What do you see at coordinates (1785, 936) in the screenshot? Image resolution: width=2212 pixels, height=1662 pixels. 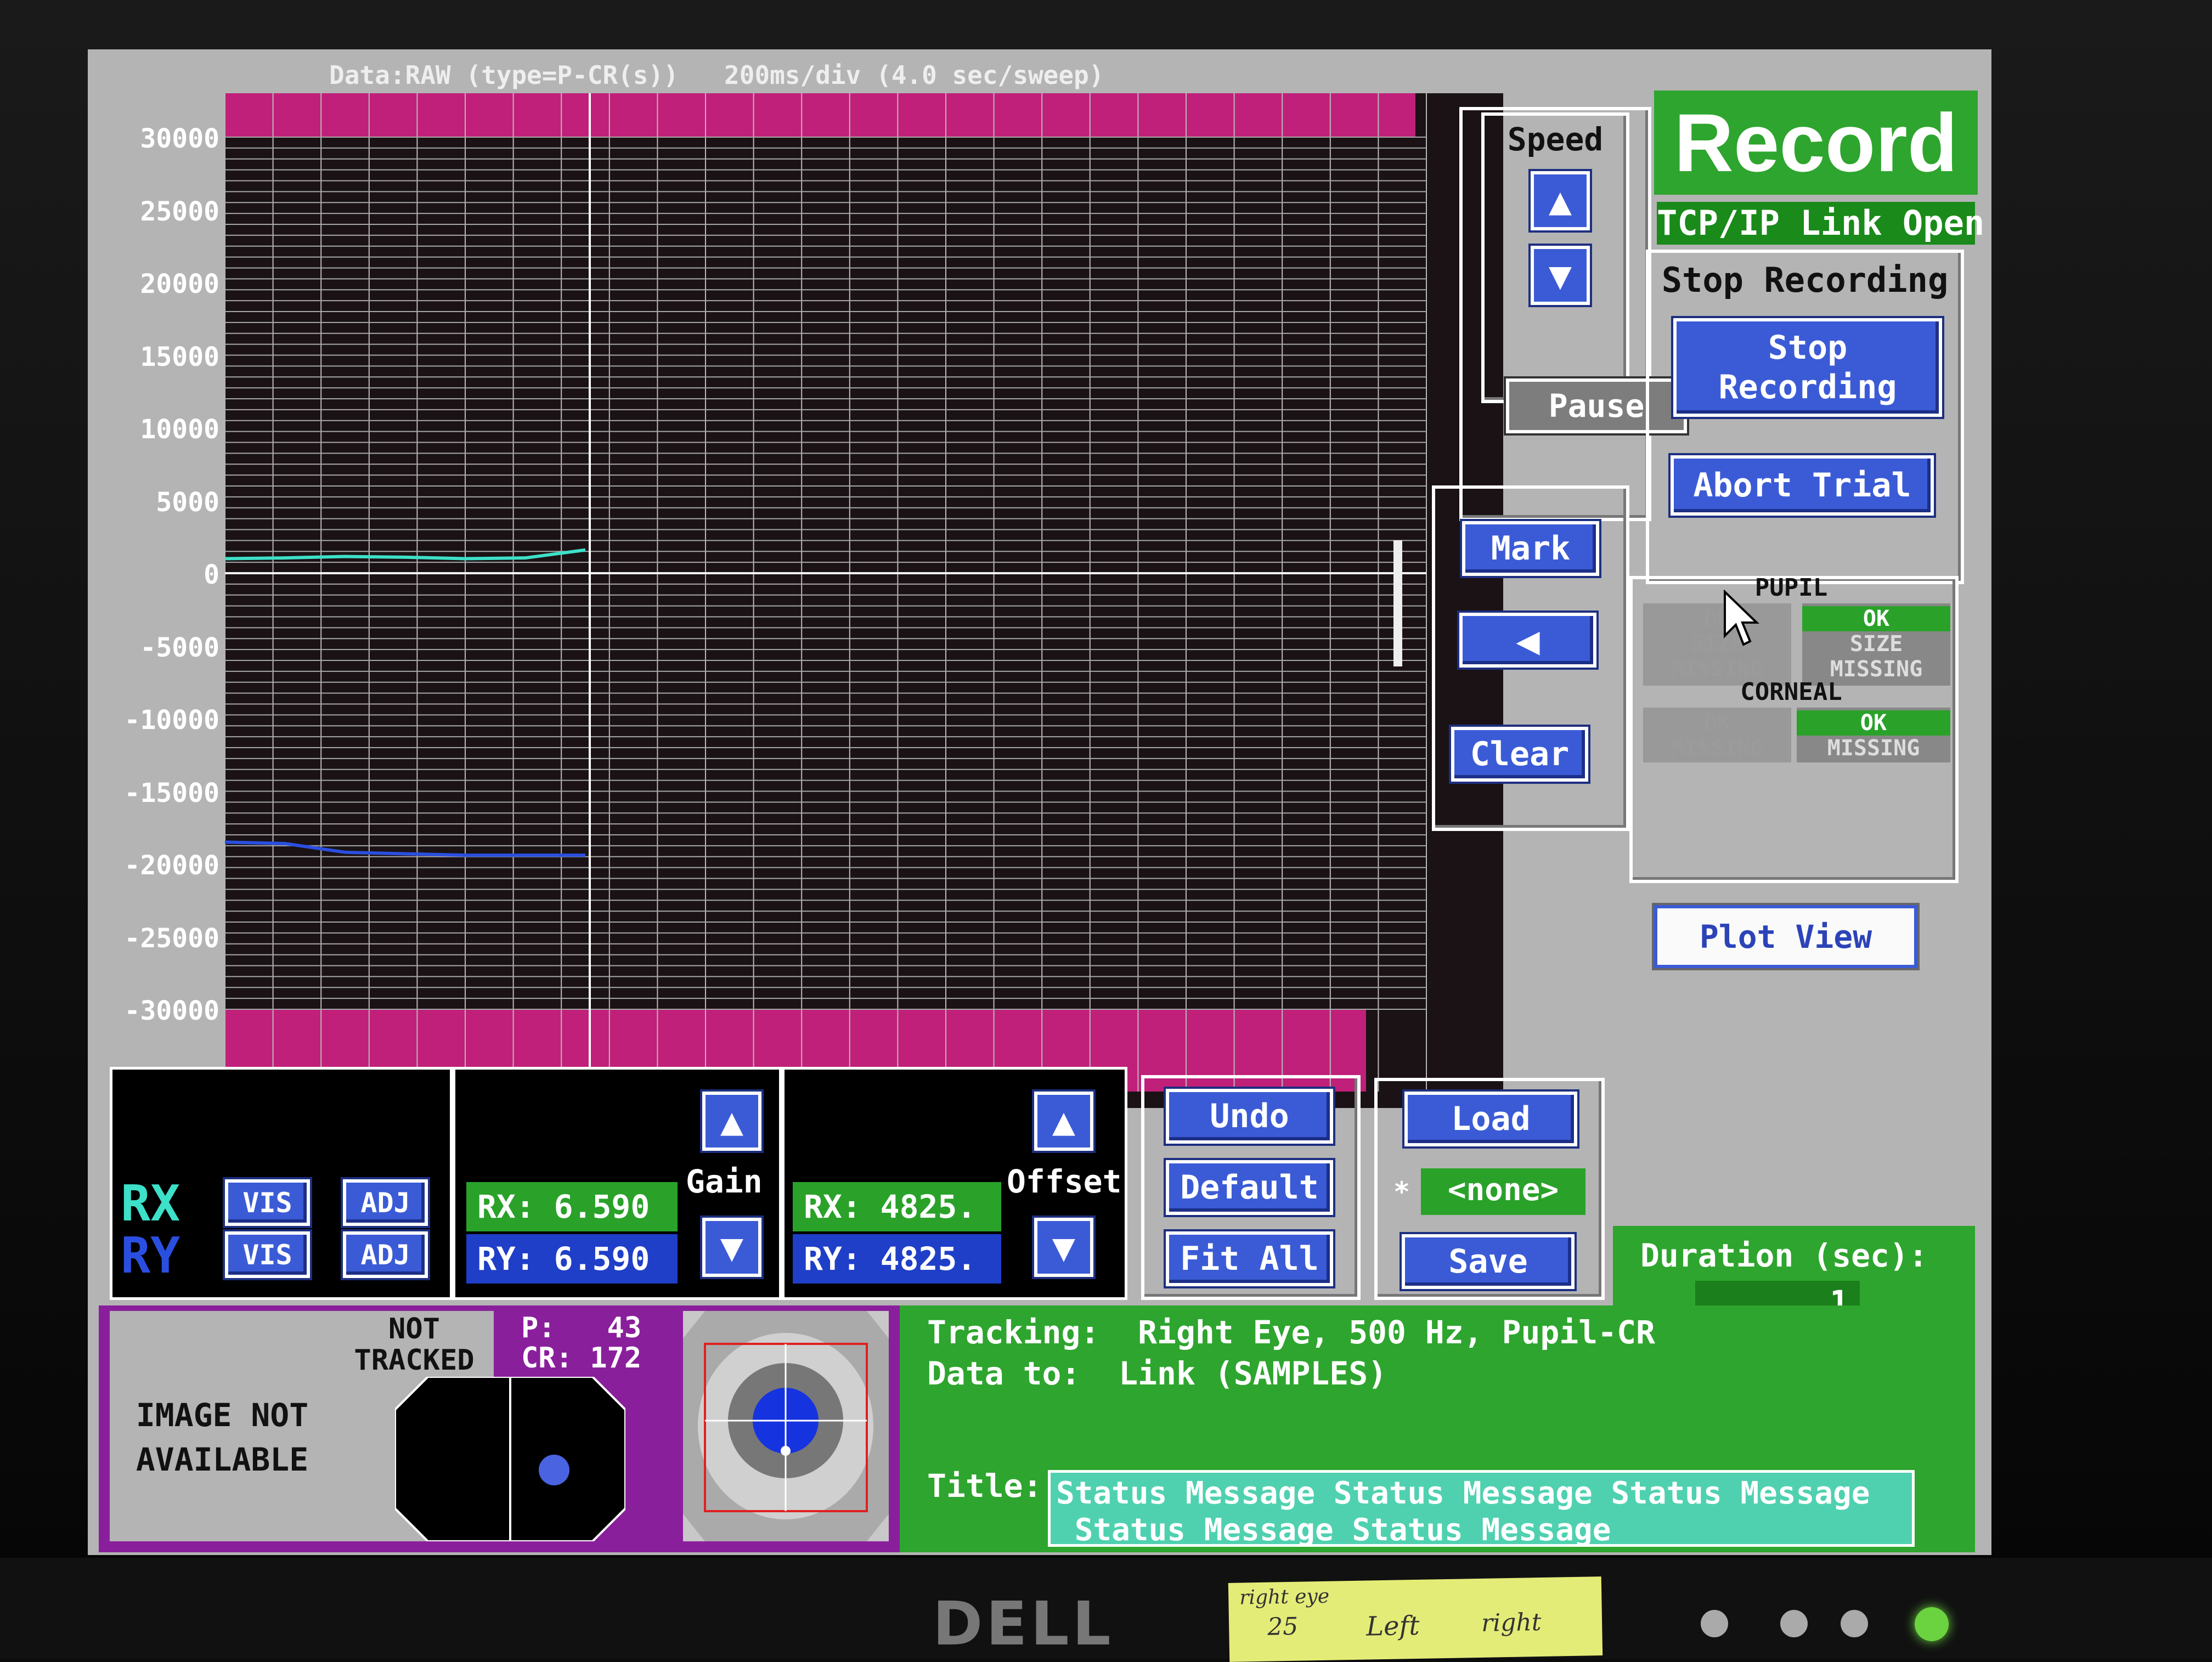 I see `plot-view-button: Plot View` at bounding box center [1785, 936].